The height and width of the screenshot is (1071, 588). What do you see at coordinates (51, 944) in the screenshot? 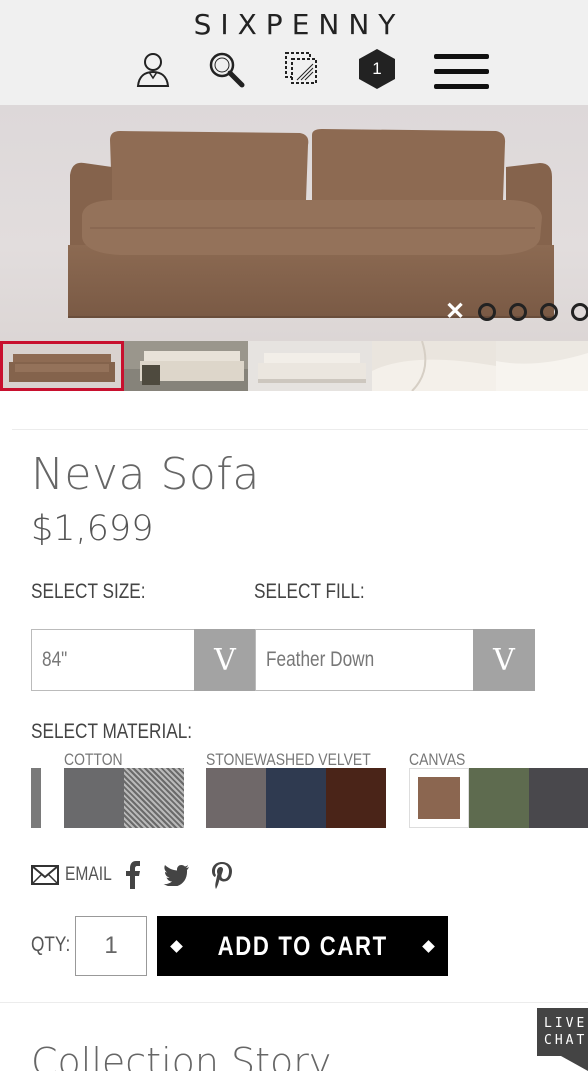
I see `qty-label: QTY:` at bounding box center [51, 944].